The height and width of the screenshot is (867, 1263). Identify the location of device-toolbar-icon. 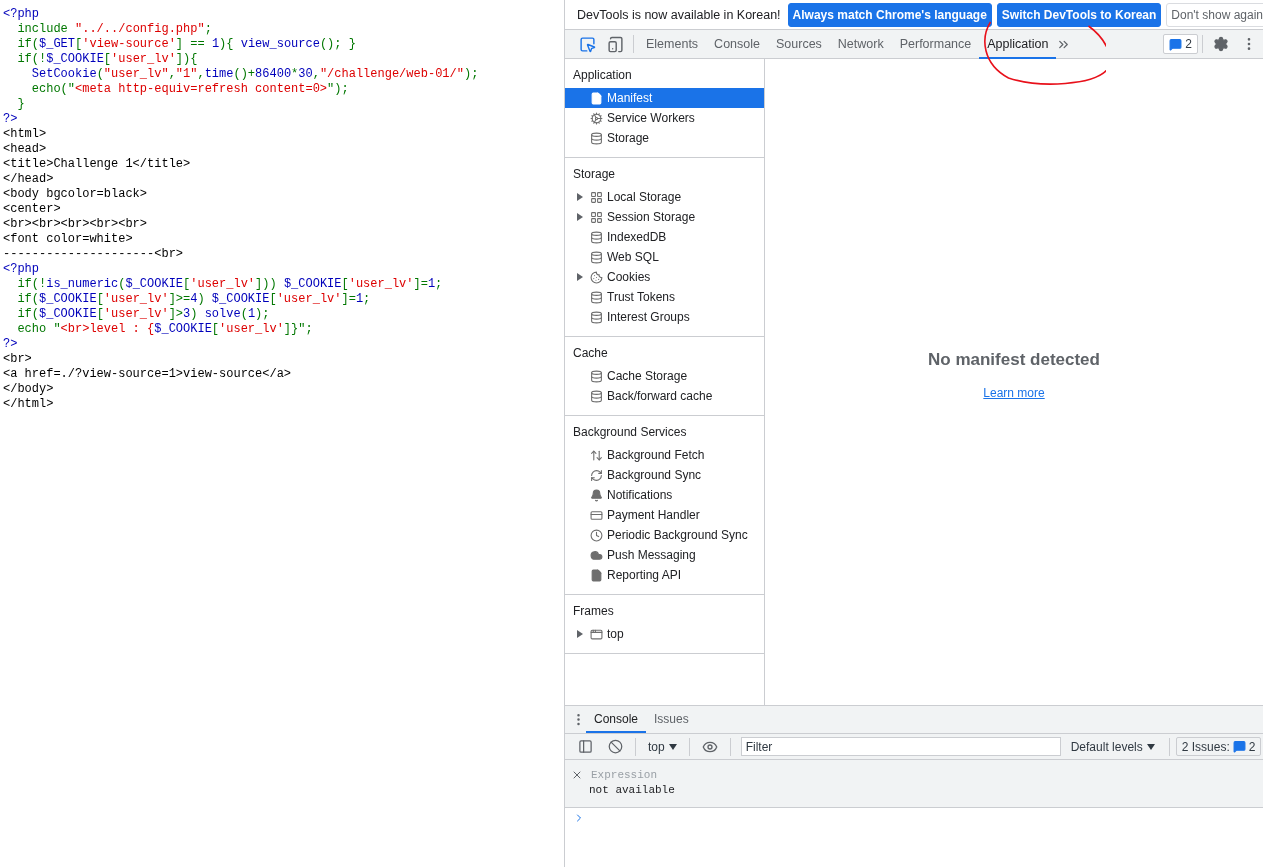
(615, 44).